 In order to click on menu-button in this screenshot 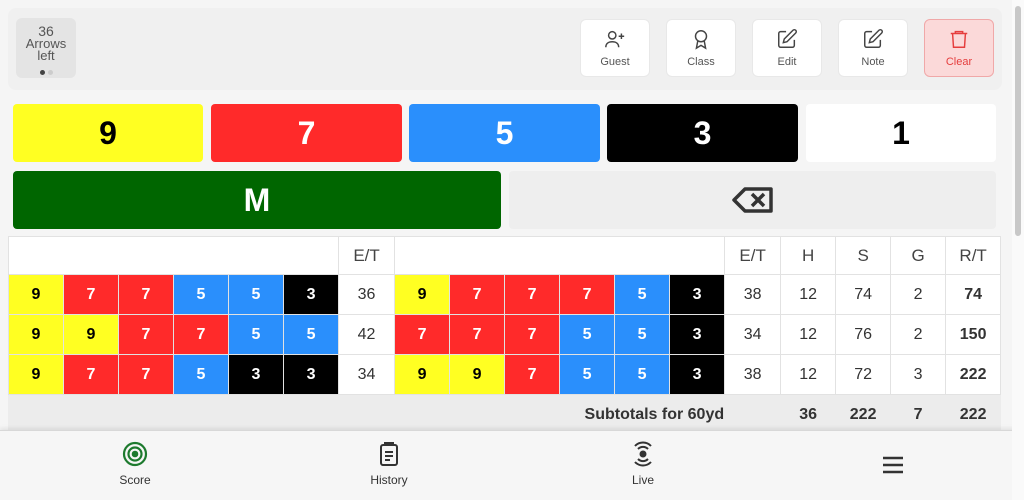, I will do `click(893, 467)`.